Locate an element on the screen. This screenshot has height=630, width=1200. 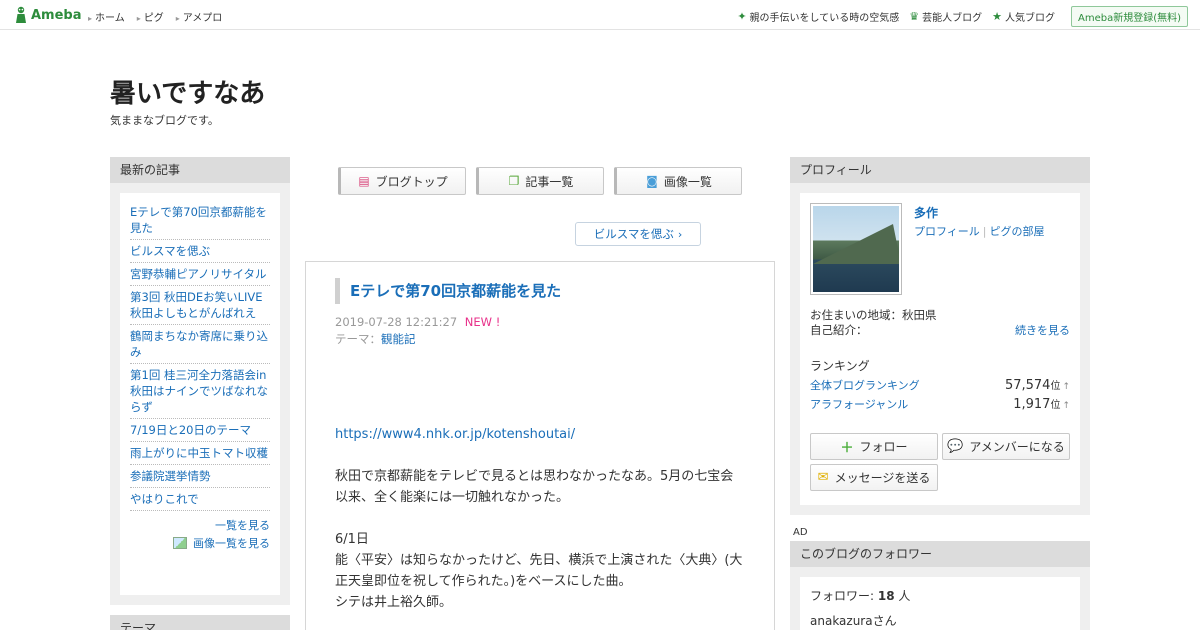
tab-image-list: ◙ 画像一覧 is located at coordinates (678, 181).